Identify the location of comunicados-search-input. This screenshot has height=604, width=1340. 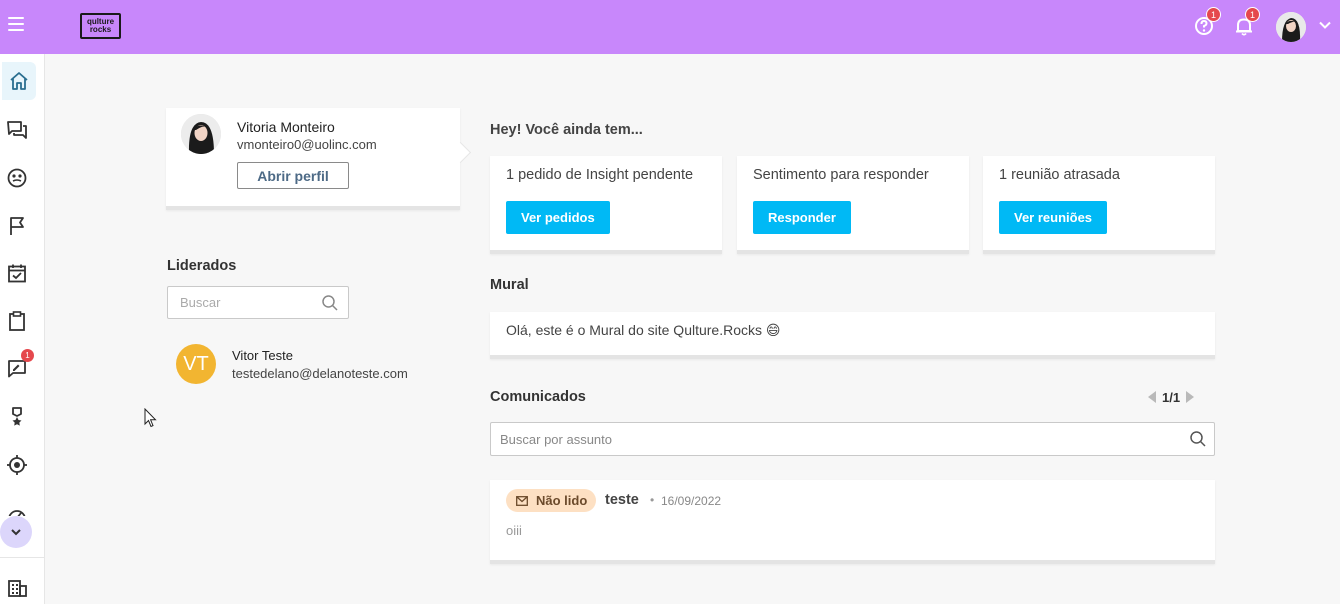
(831, 439).